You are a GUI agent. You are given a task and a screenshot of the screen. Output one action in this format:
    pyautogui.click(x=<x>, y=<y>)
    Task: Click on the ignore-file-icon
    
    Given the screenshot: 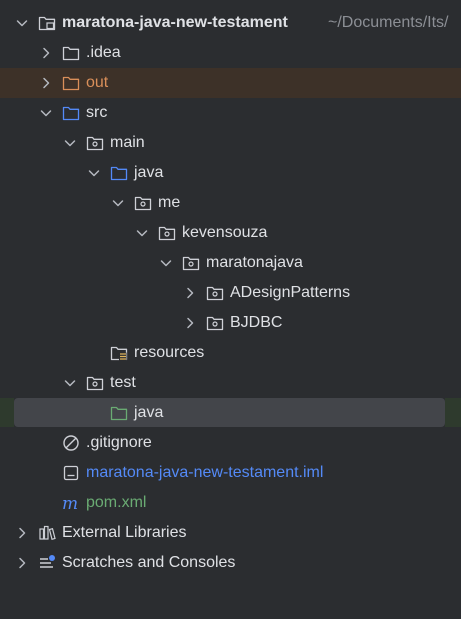 What is the action you would take?
    pyautogui.click(x=71, y=443)
    